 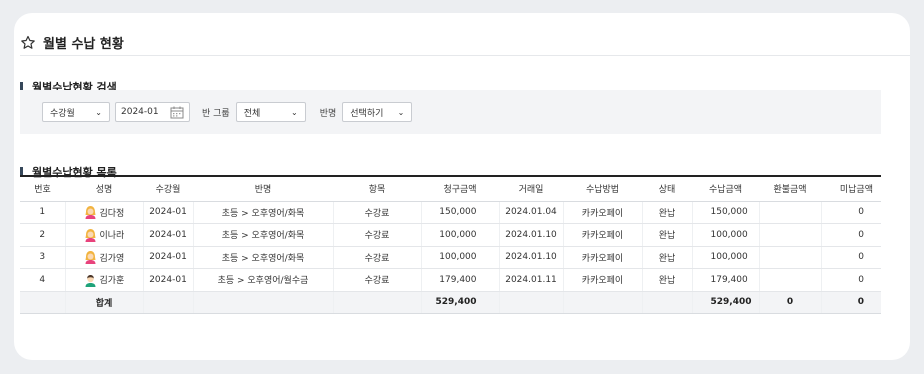 What do you see at coordinates (328, 113) in the screenshot?
I see `class-label: 반명` at bounding box center [328, 113].